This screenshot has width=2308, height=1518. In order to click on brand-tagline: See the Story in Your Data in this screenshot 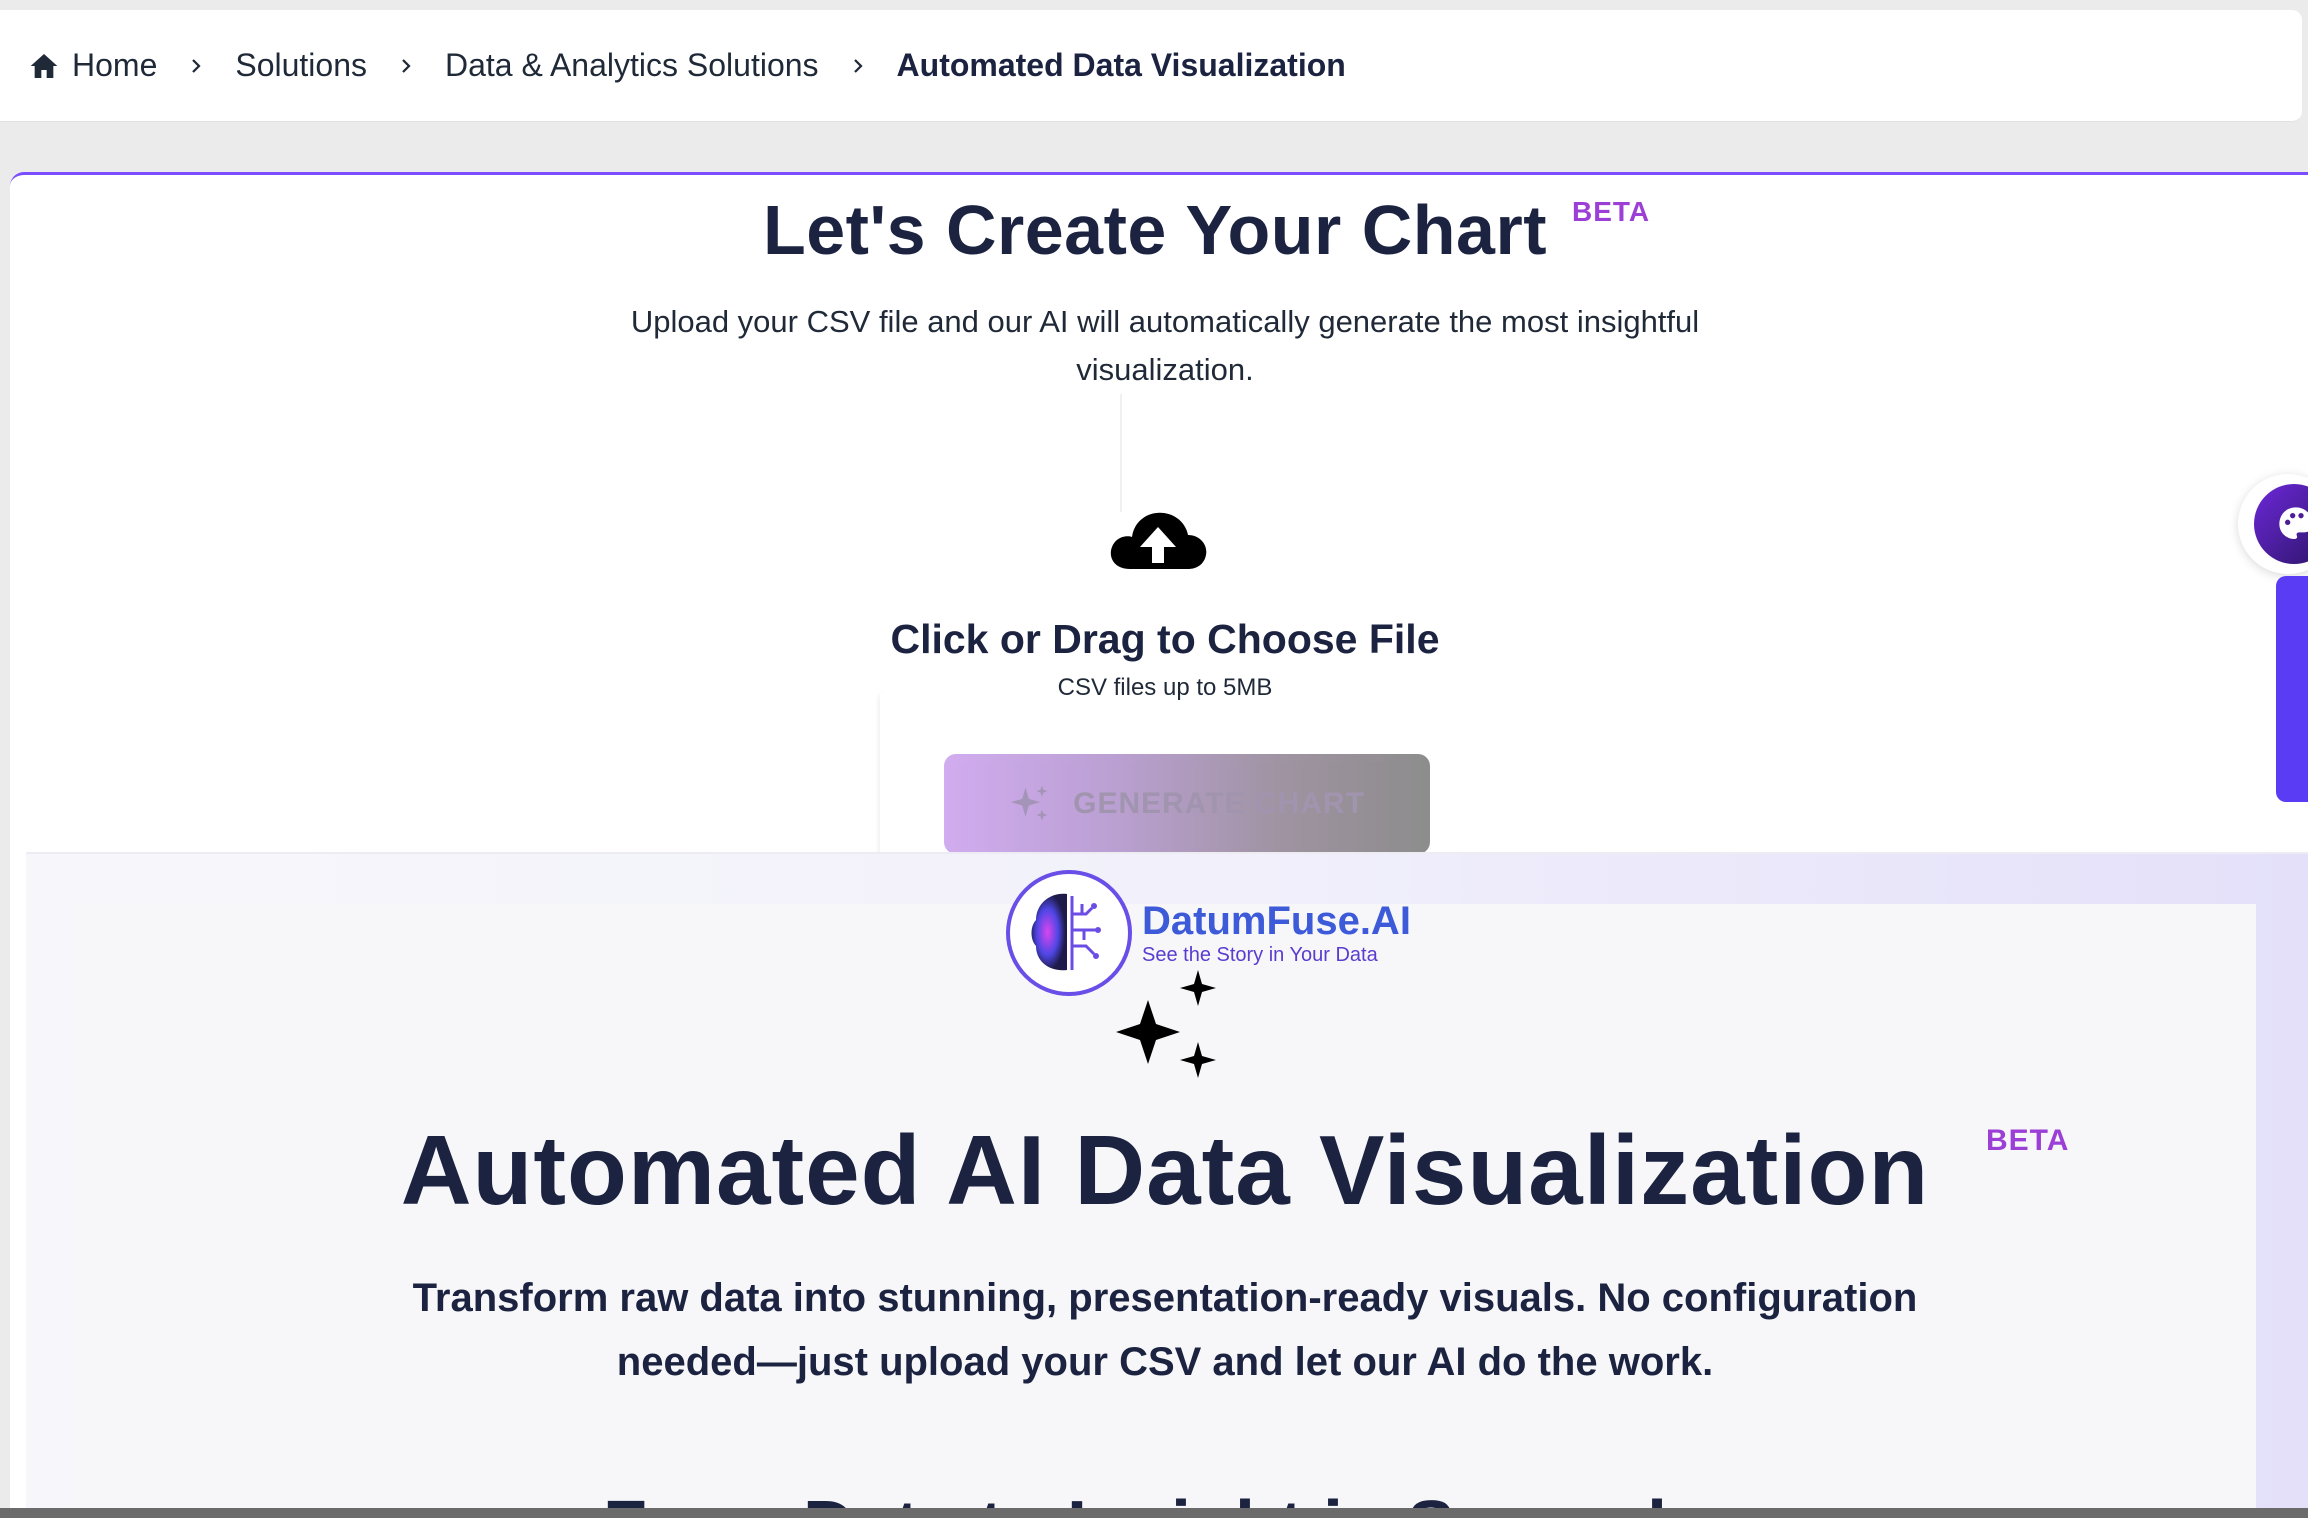, I will do `click(1260, 955)`.